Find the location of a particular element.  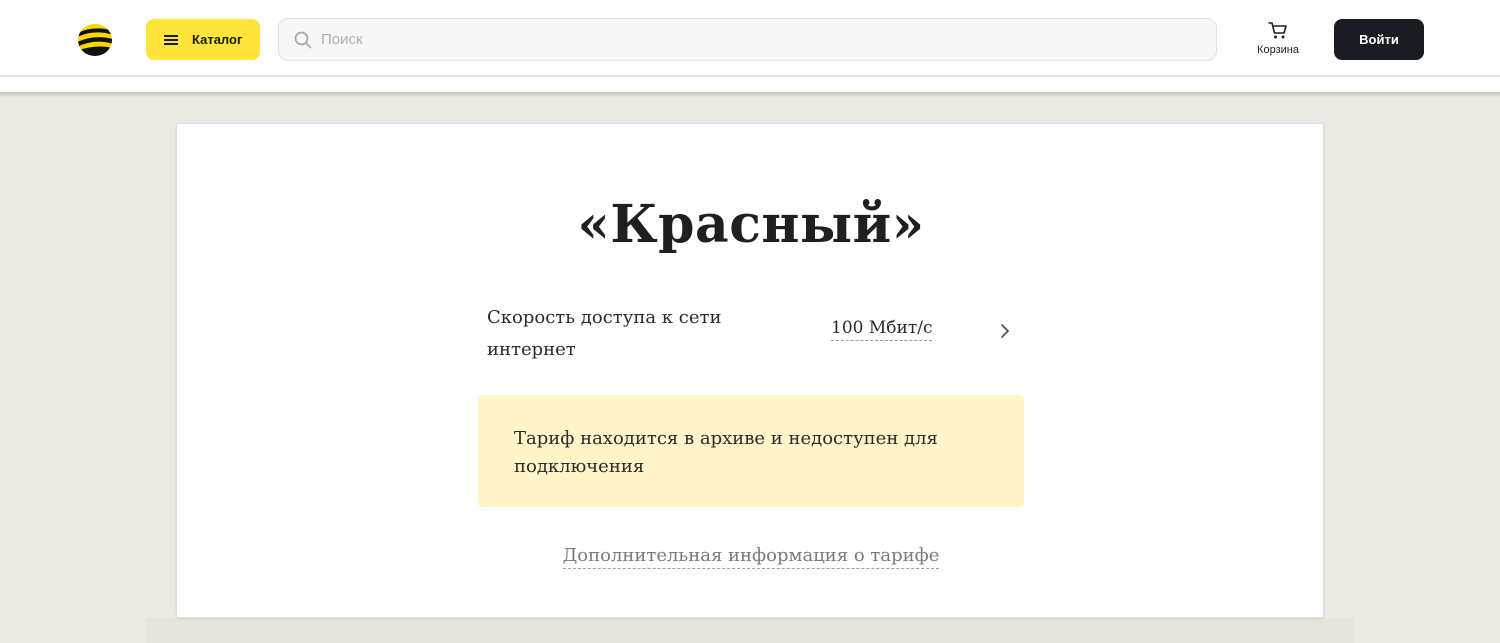

menu-icon is located at coordinates (171, 39).